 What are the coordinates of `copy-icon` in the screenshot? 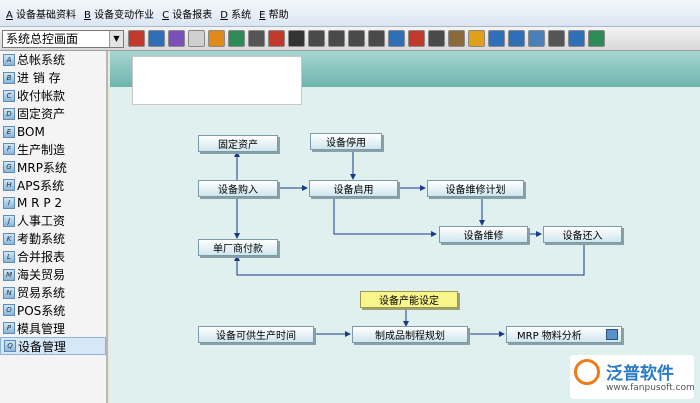 It's located at (536, 38).